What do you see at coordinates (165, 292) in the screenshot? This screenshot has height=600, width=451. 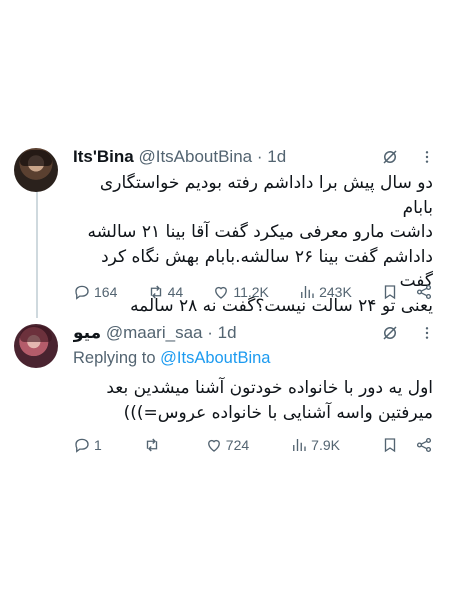 I see `repost-button: 44` at bounding box center [165, 292].